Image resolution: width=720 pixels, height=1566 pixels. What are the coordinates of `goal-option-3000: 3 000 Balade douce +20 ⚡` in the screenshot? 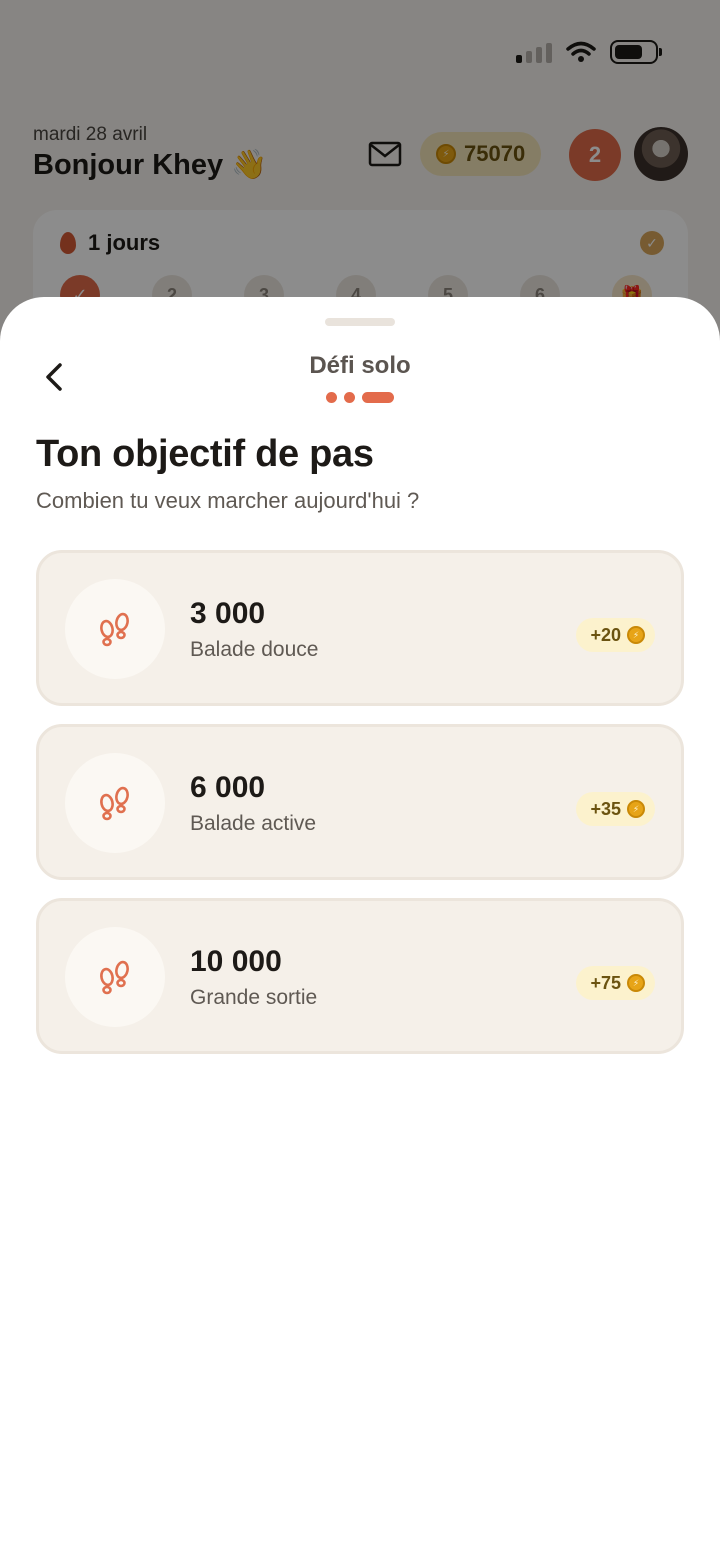 It's located at (360, 628).